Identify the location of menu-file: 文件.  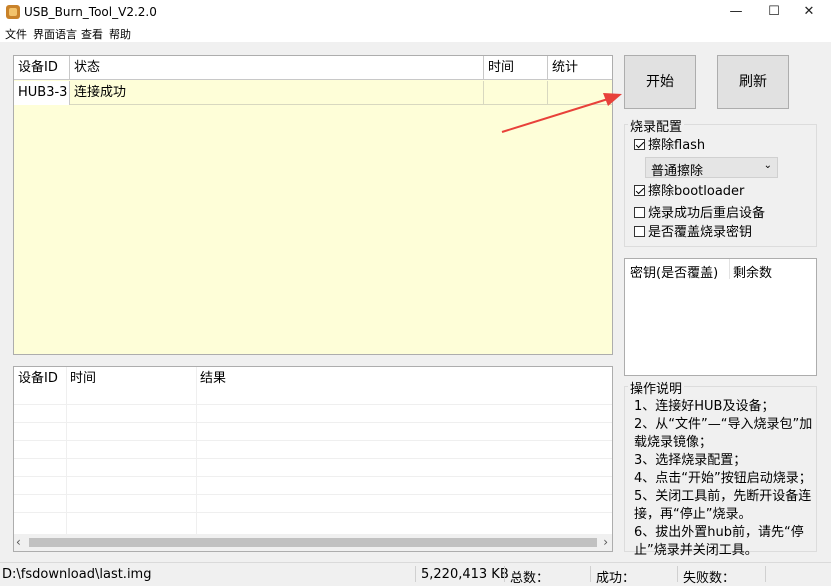
(16, 34).